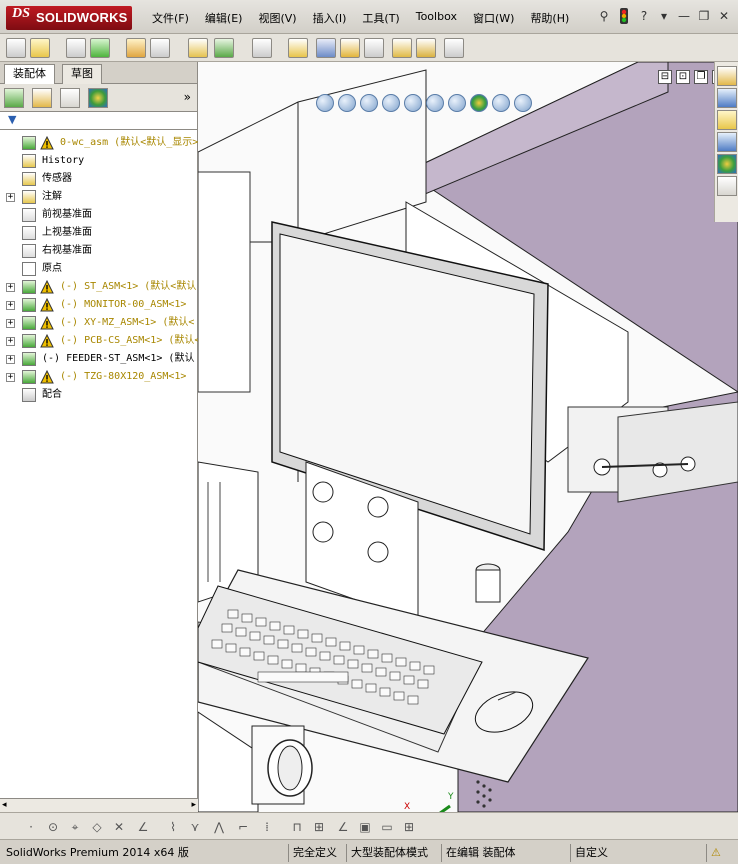 The height and width of the screenshot is (864, 738). I want to click on tab-assembly: 装配体, so click(29, 74).